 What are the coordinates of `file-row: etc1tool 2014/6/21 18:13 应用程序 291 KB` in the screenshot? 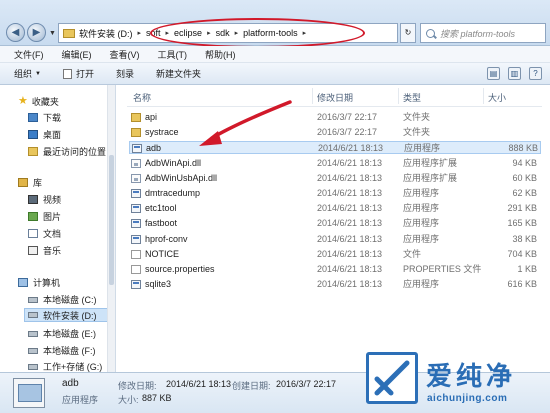 It's located at (335, 208).